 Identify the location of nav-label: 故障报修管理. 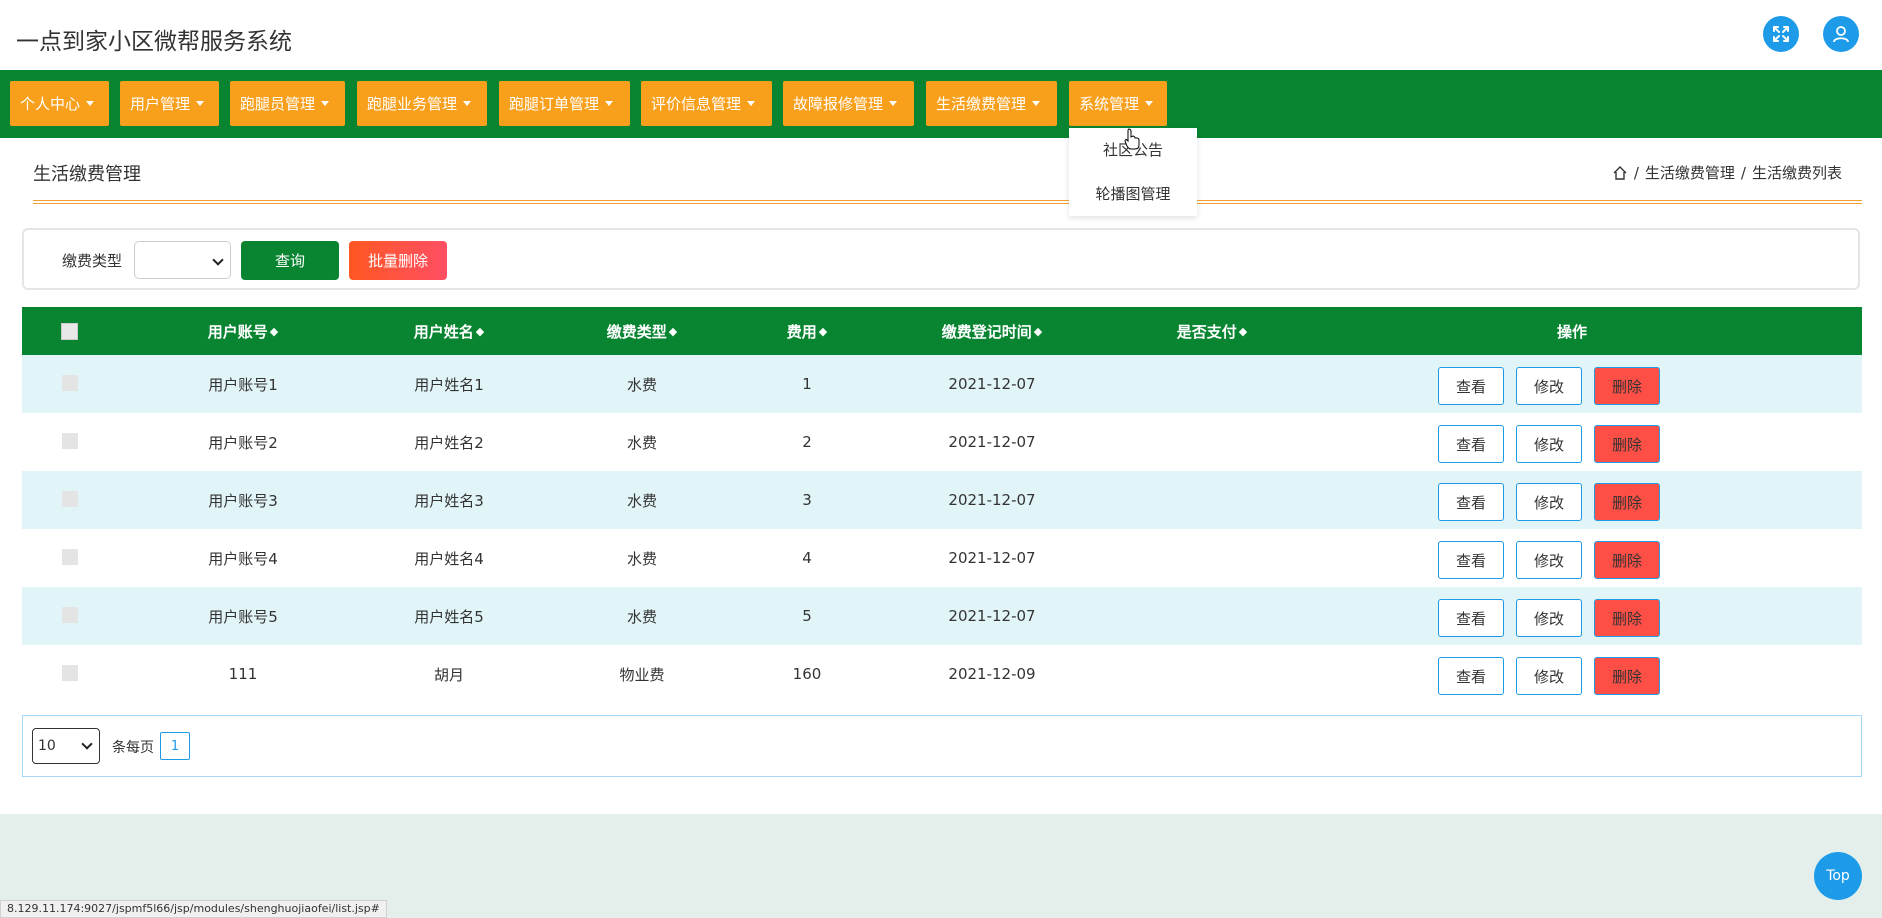
(838, 104).